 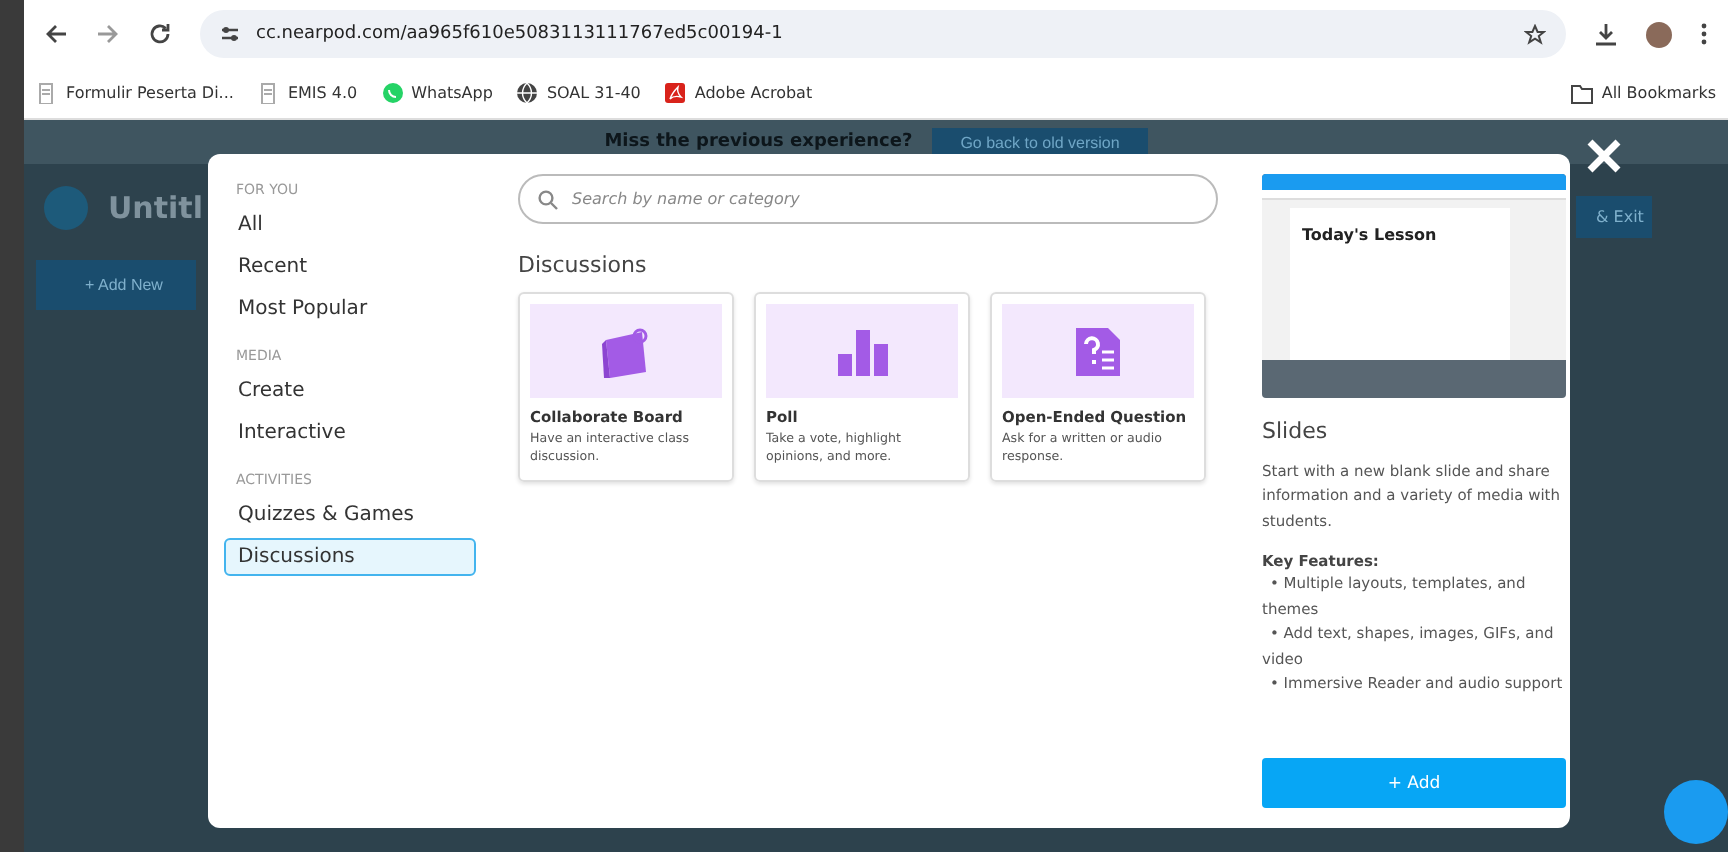 I want to click on chat-button, so click(x=1696, y=812).